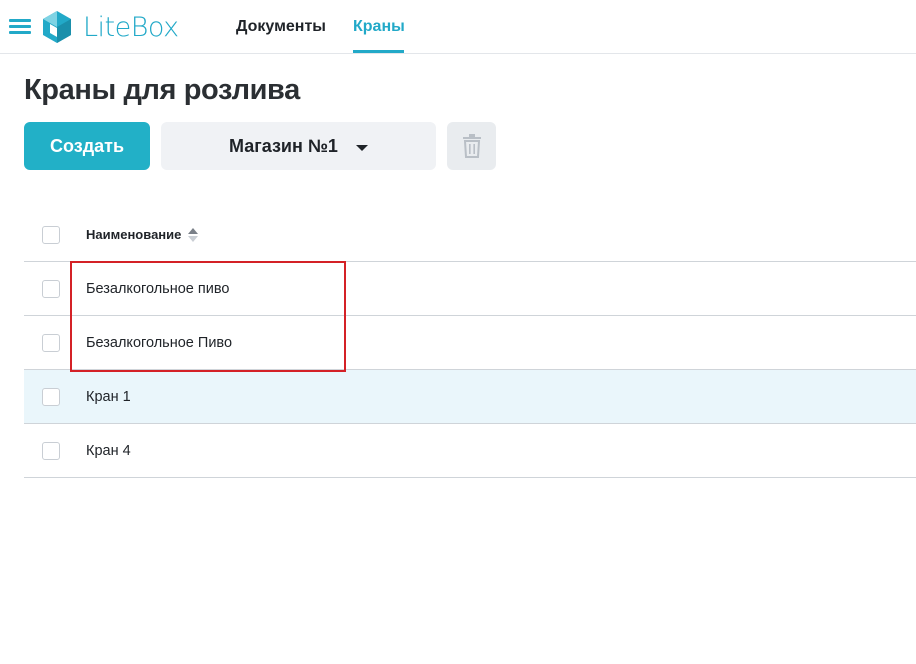 This screenshot has width=916, height=664. Describe the element at coordinates (158, 288) in the screenshot. I see `row-name: Безалкогольное пиво` at that location.